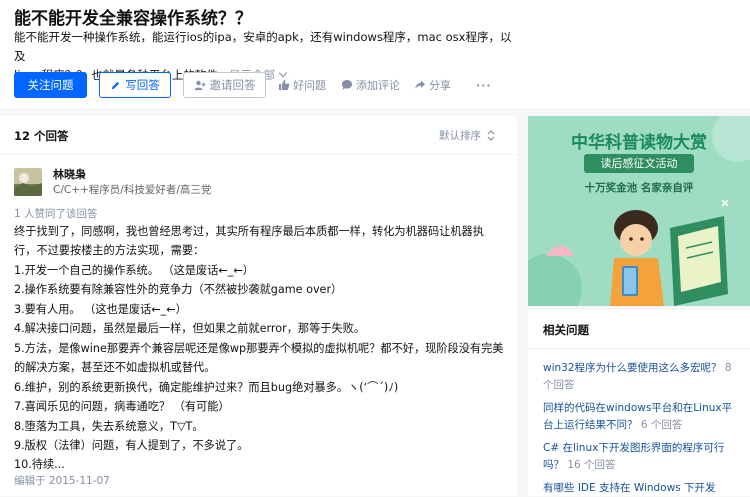 The height and width of the screenshot is (497, 750). I want to click on related-item: C# 在linux下开发图形界面的程序可行 吗？ 16 个回答, so click(643, 456).